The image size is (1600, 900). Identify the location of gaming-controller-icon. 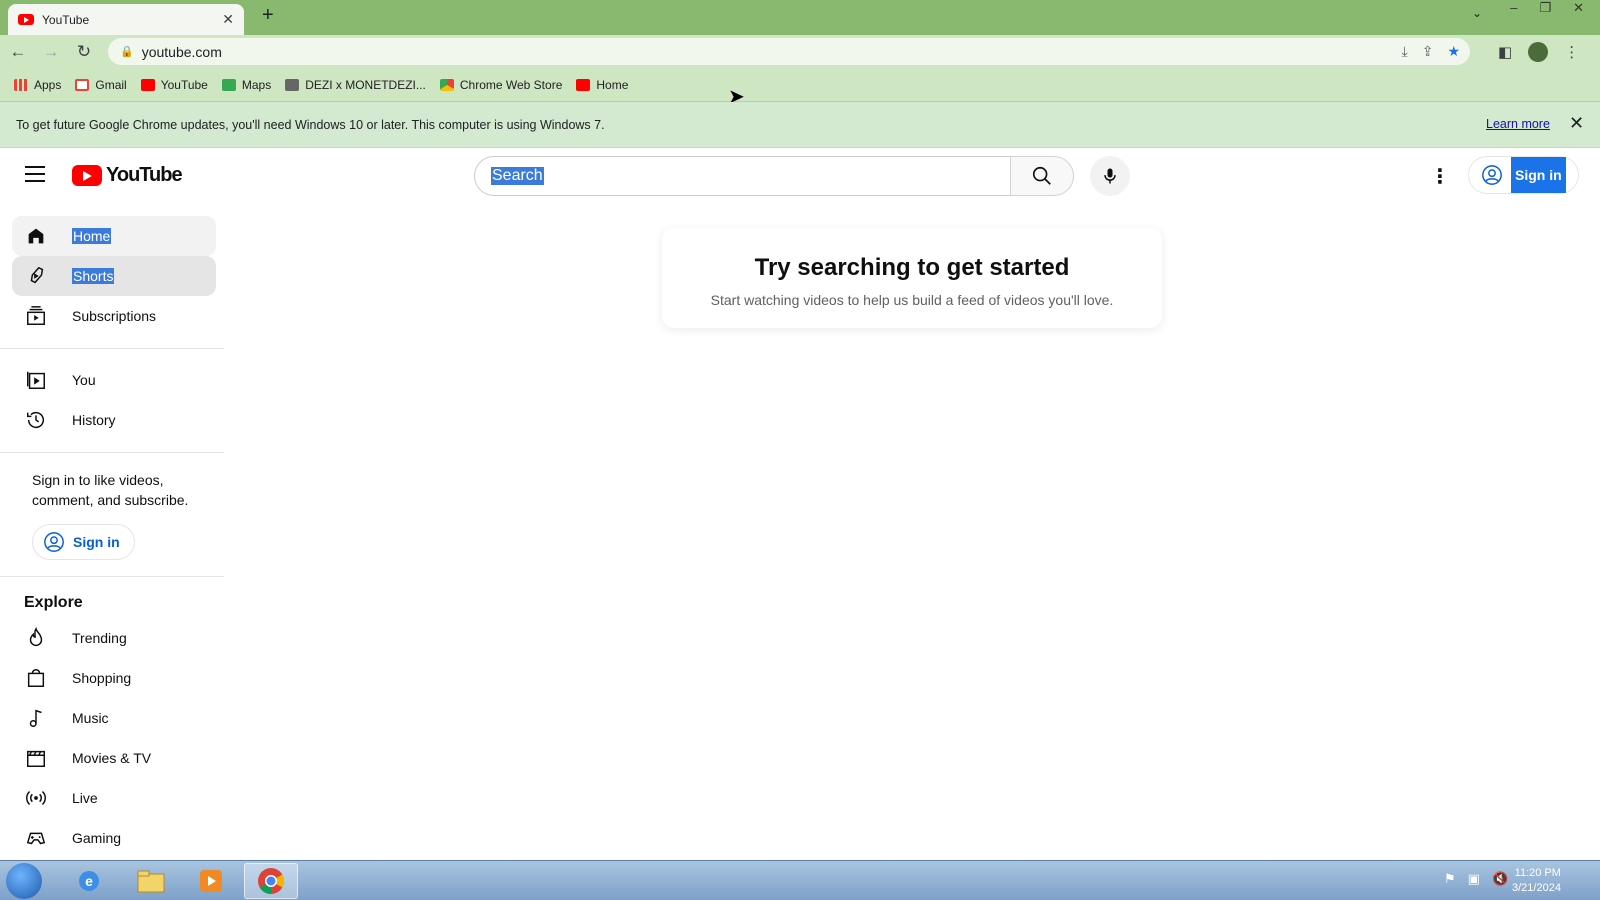
(36, 838).